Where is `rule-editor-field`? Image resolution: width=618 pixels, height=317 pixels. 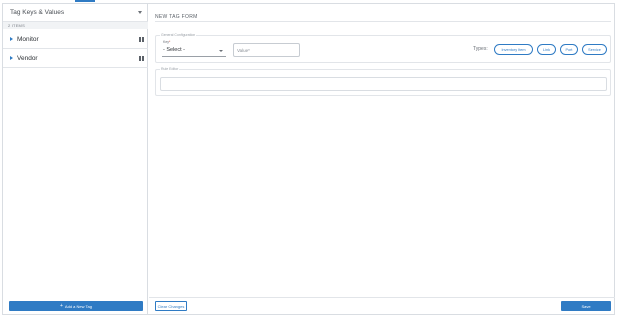
rule-editor-field is located at coordinates (383, 84).